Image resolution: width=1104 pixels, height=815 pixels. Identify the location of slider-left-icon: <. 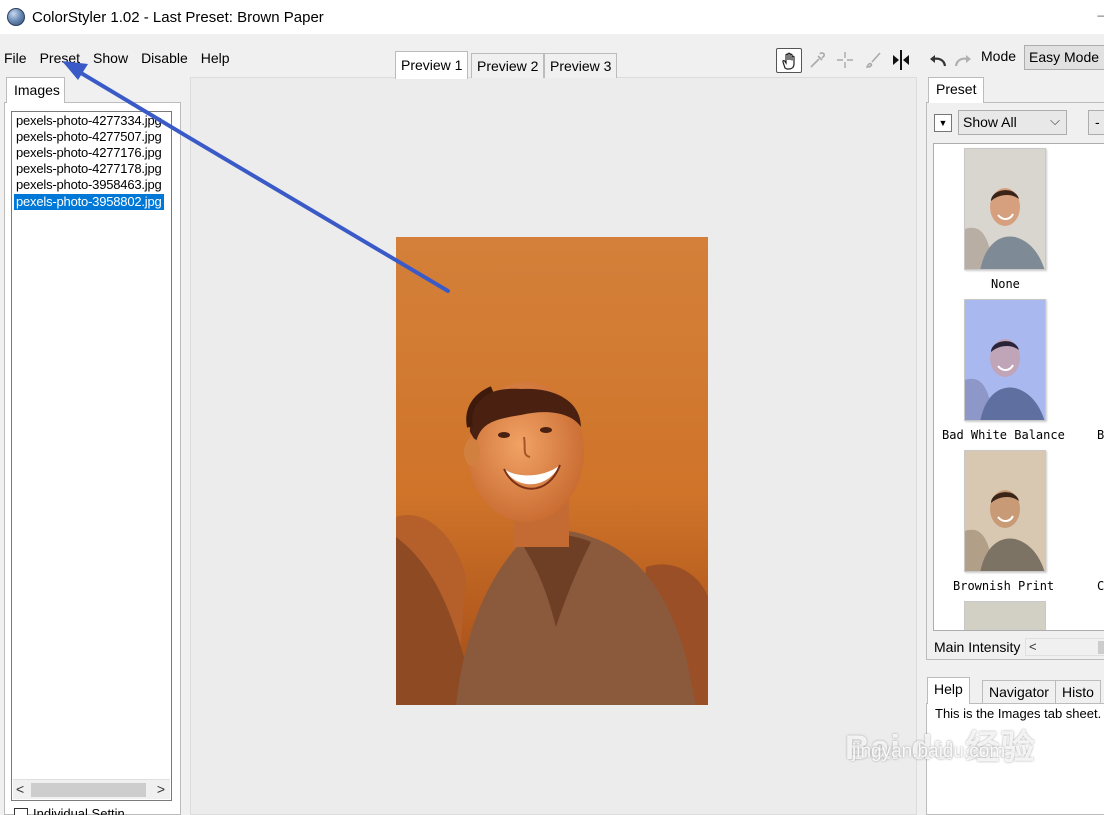
(1033, 646).